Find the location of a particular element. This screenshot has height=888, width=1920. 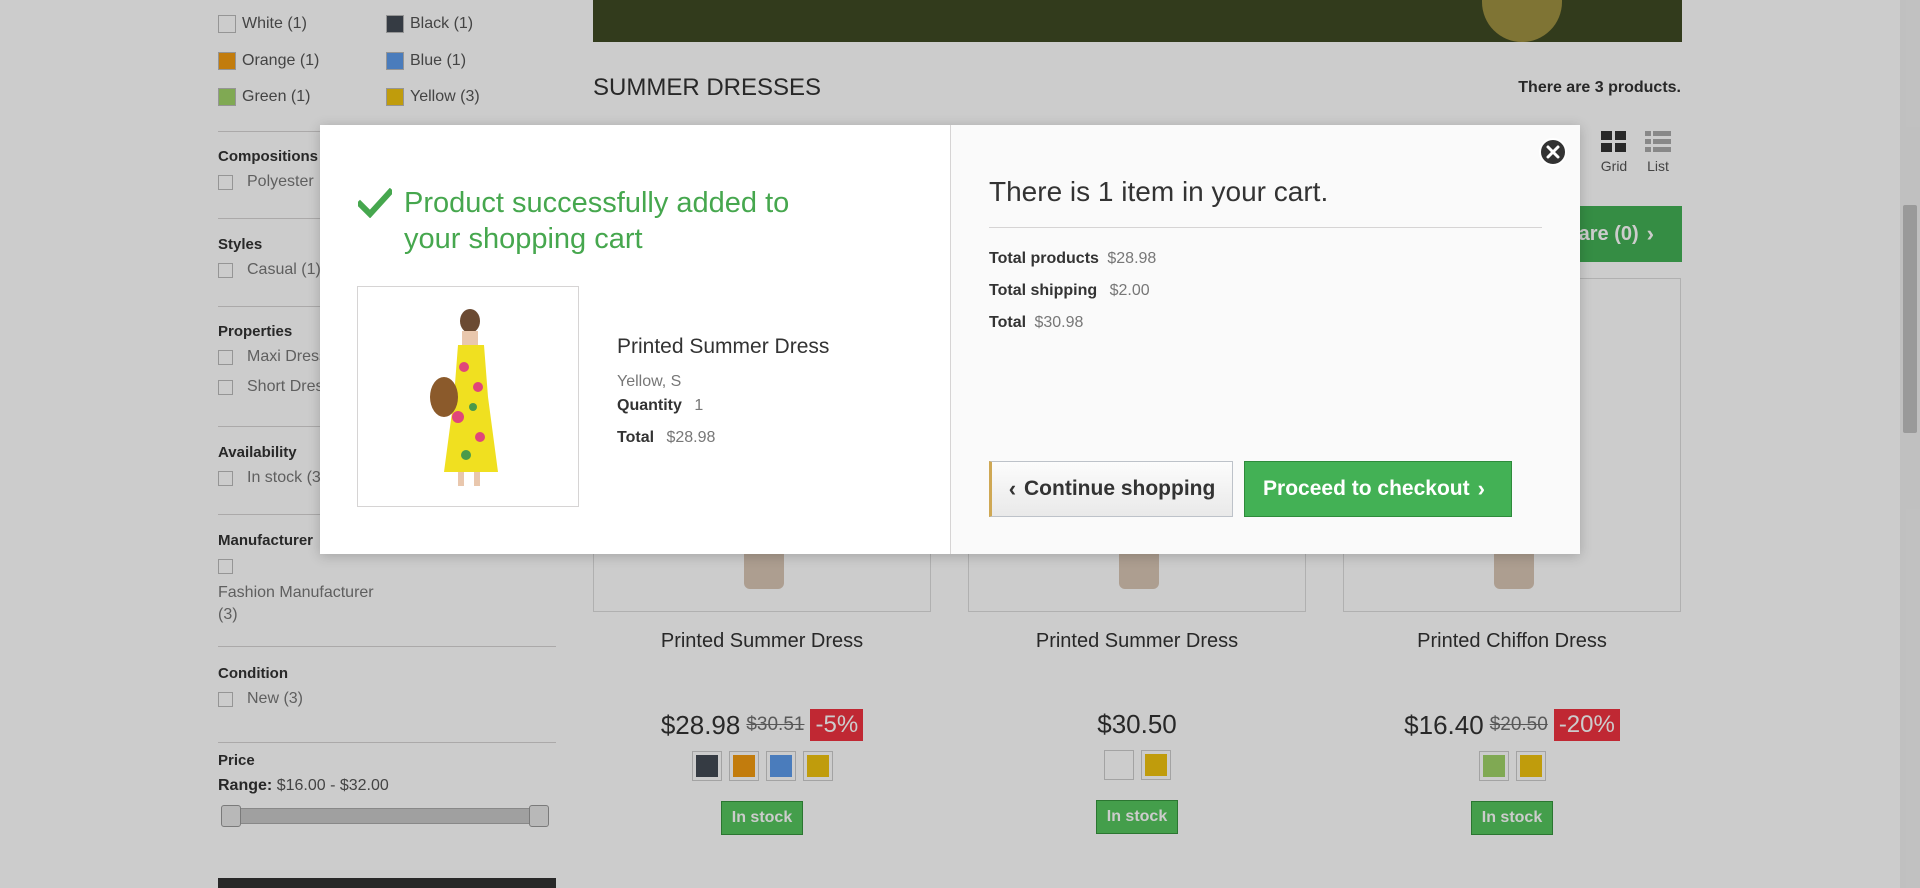

total-products-label: Total products is located at coordinates (1044, 258).